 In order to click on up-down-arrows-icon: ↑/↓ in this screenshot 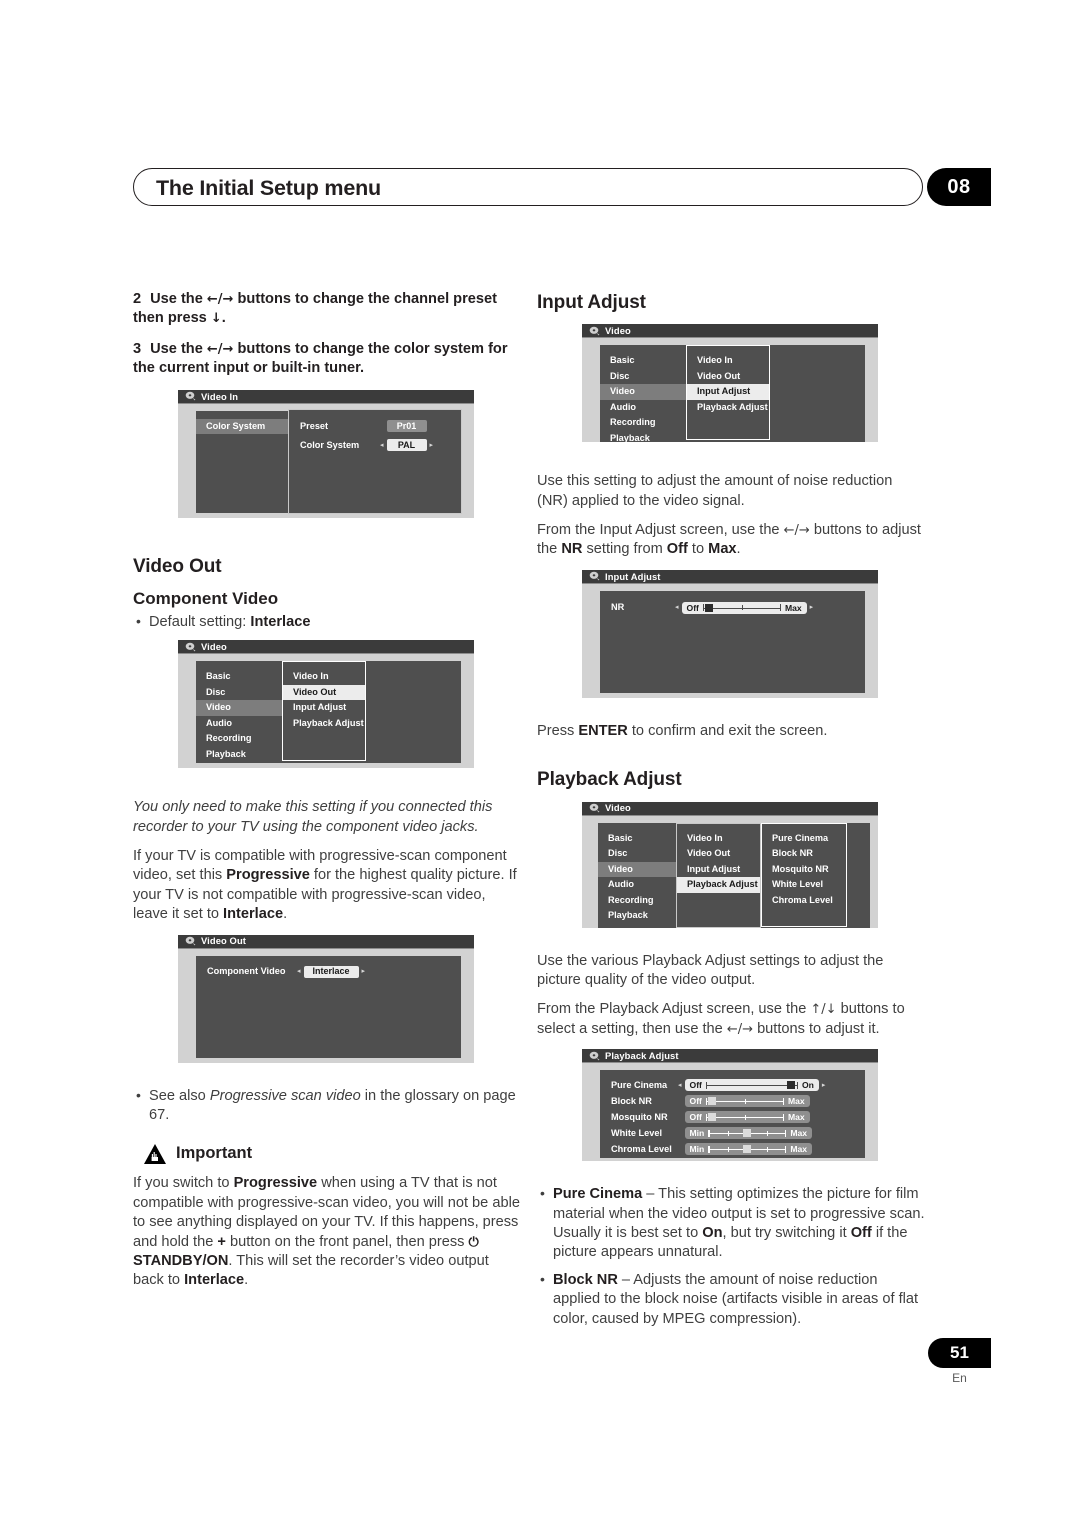, I will do `click(823, 1010)`.